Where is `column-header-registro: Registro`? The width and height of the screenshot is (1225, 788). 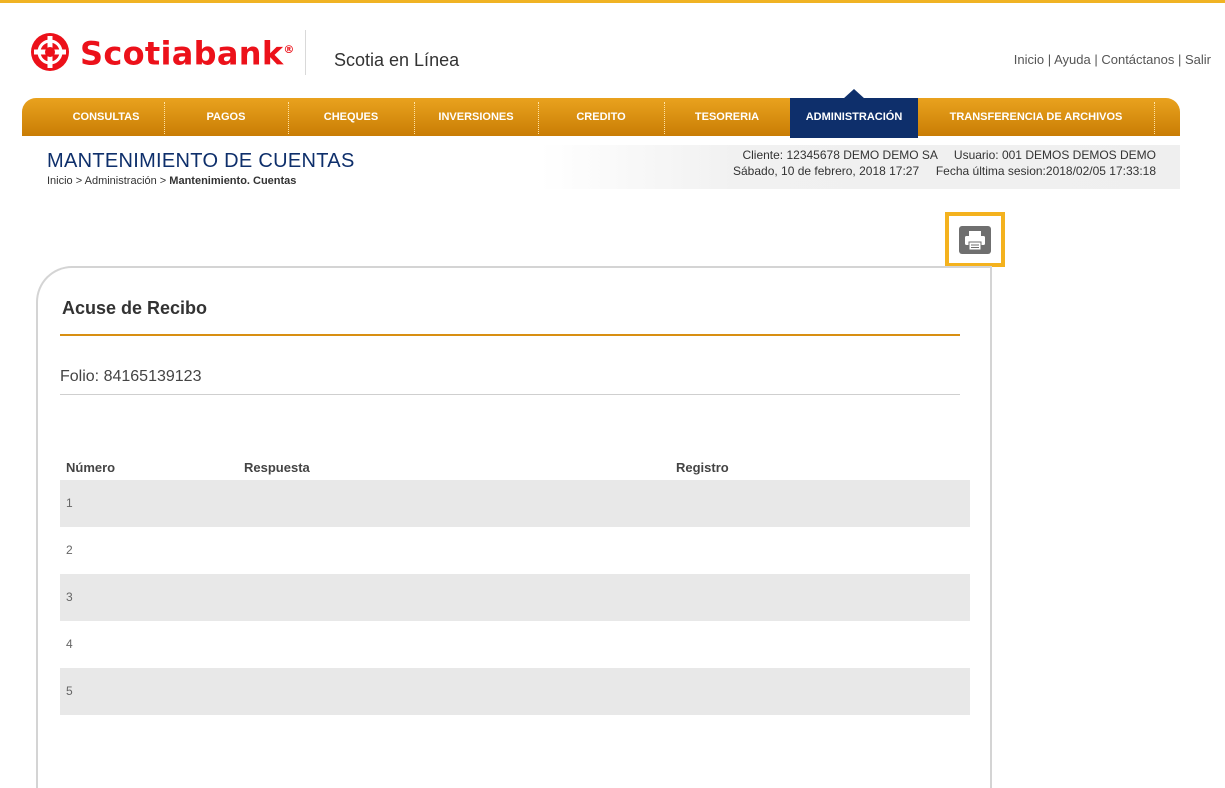
column-header-registro: Registro is located at coordinates (702, 467).